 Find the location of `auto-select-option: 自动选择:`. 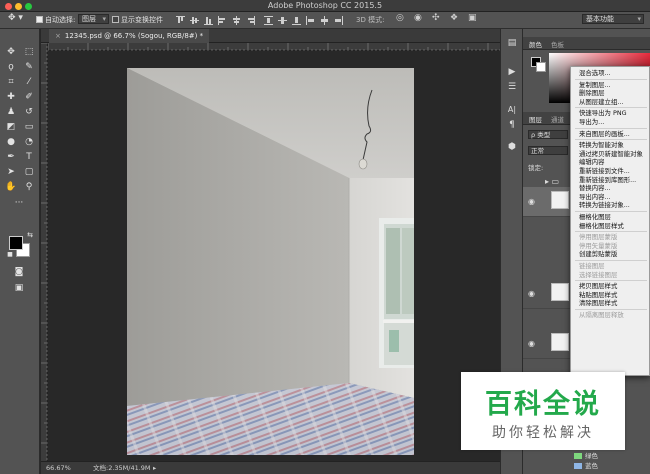

auto-select-option: 自动选择: is located at coordinates (55, 20).